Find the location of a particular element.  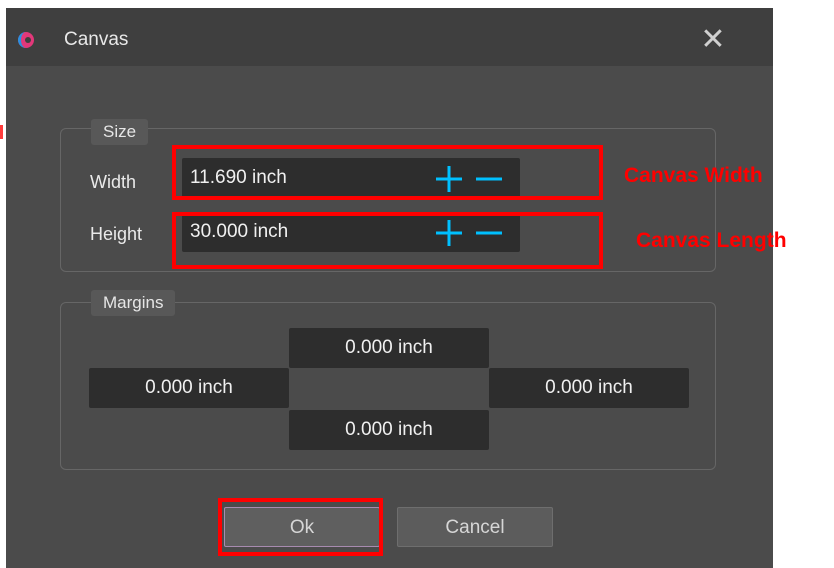

margin-left-field: 0.000 inch is located at coordinates (189, 388).